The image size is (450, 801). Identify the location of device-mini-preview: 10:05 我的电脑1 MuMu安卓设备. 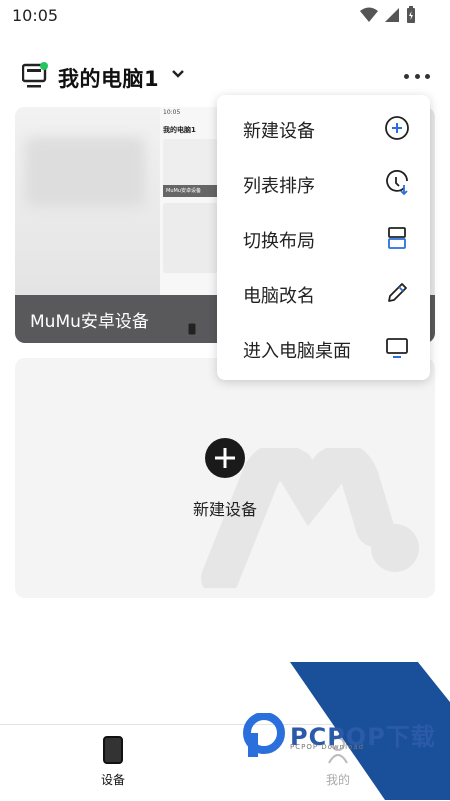
(191, 201).